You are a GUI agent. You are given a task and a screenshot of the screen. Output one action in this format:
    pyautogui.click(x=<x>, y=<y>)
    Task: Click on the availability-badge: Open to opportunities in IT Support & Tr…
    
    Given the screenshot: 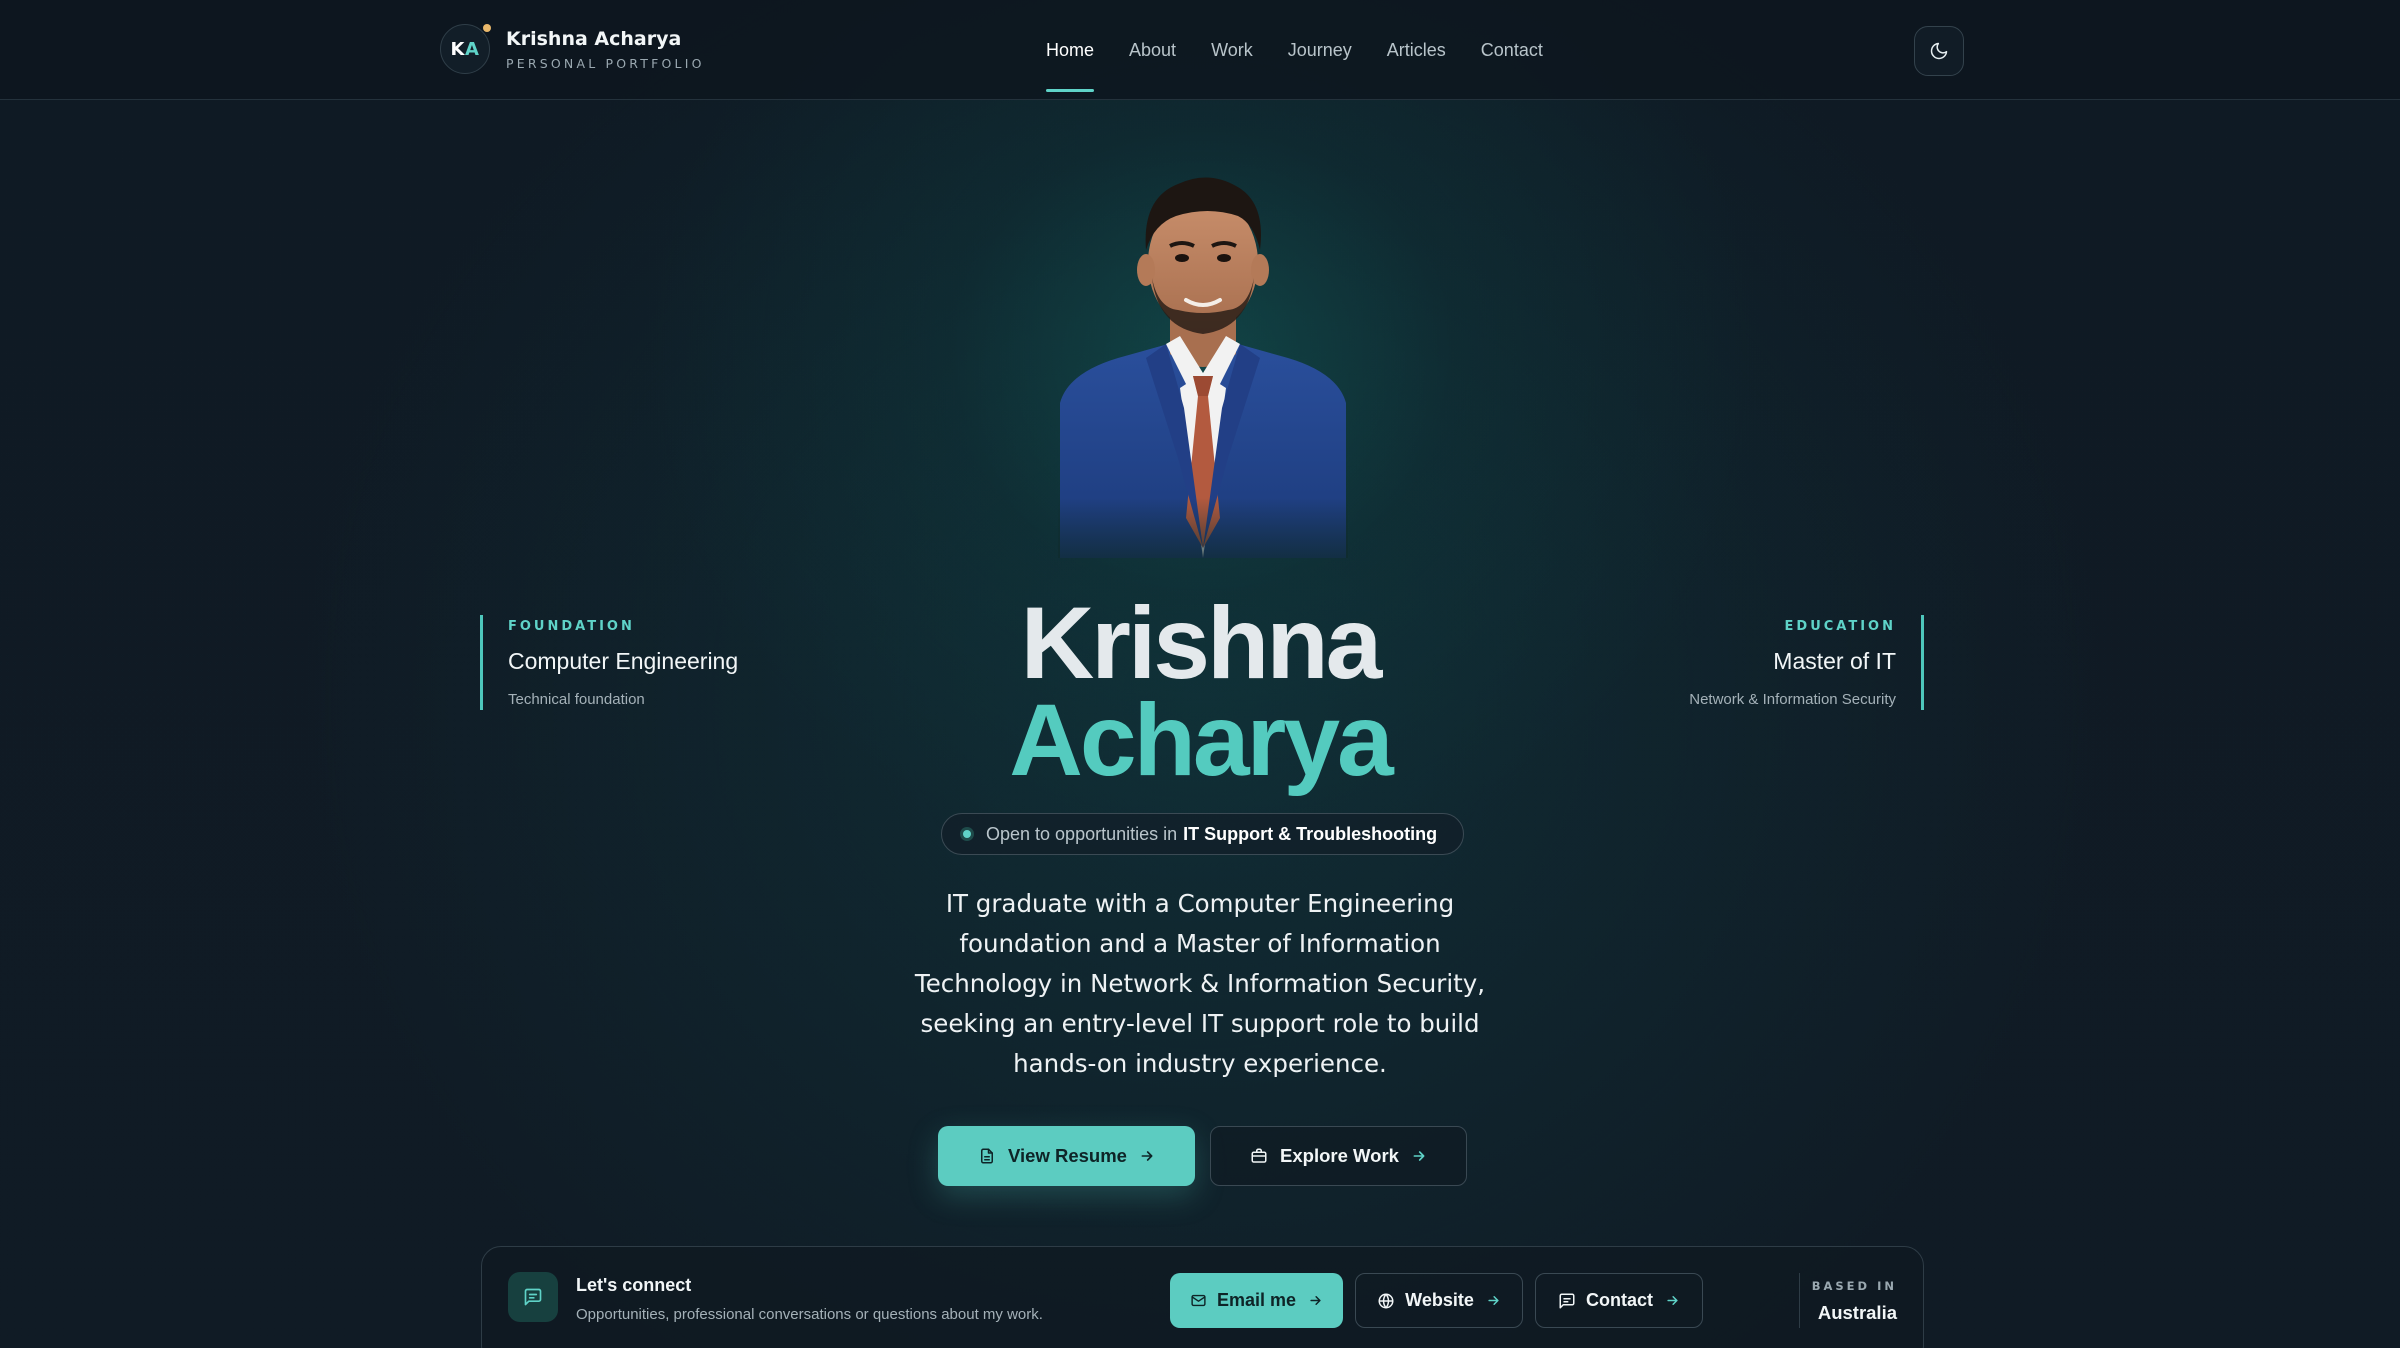 What is the action you would take?
    pyautogui.click(x=1202, y=834)
    